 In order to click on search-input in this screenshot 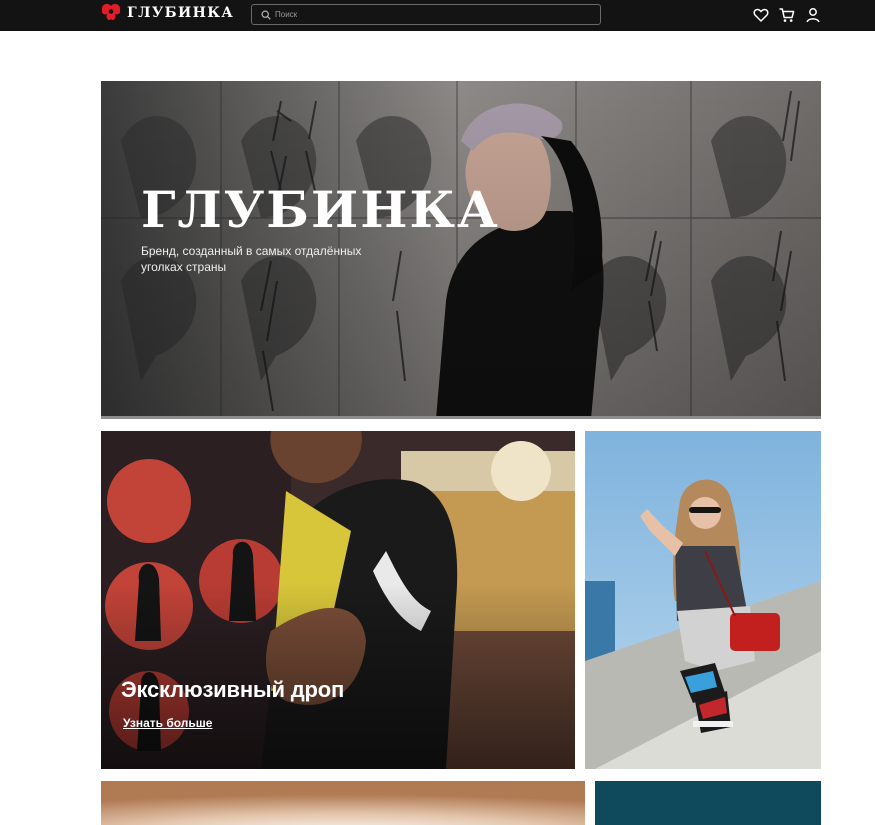, I will do `click(435, 14)`.